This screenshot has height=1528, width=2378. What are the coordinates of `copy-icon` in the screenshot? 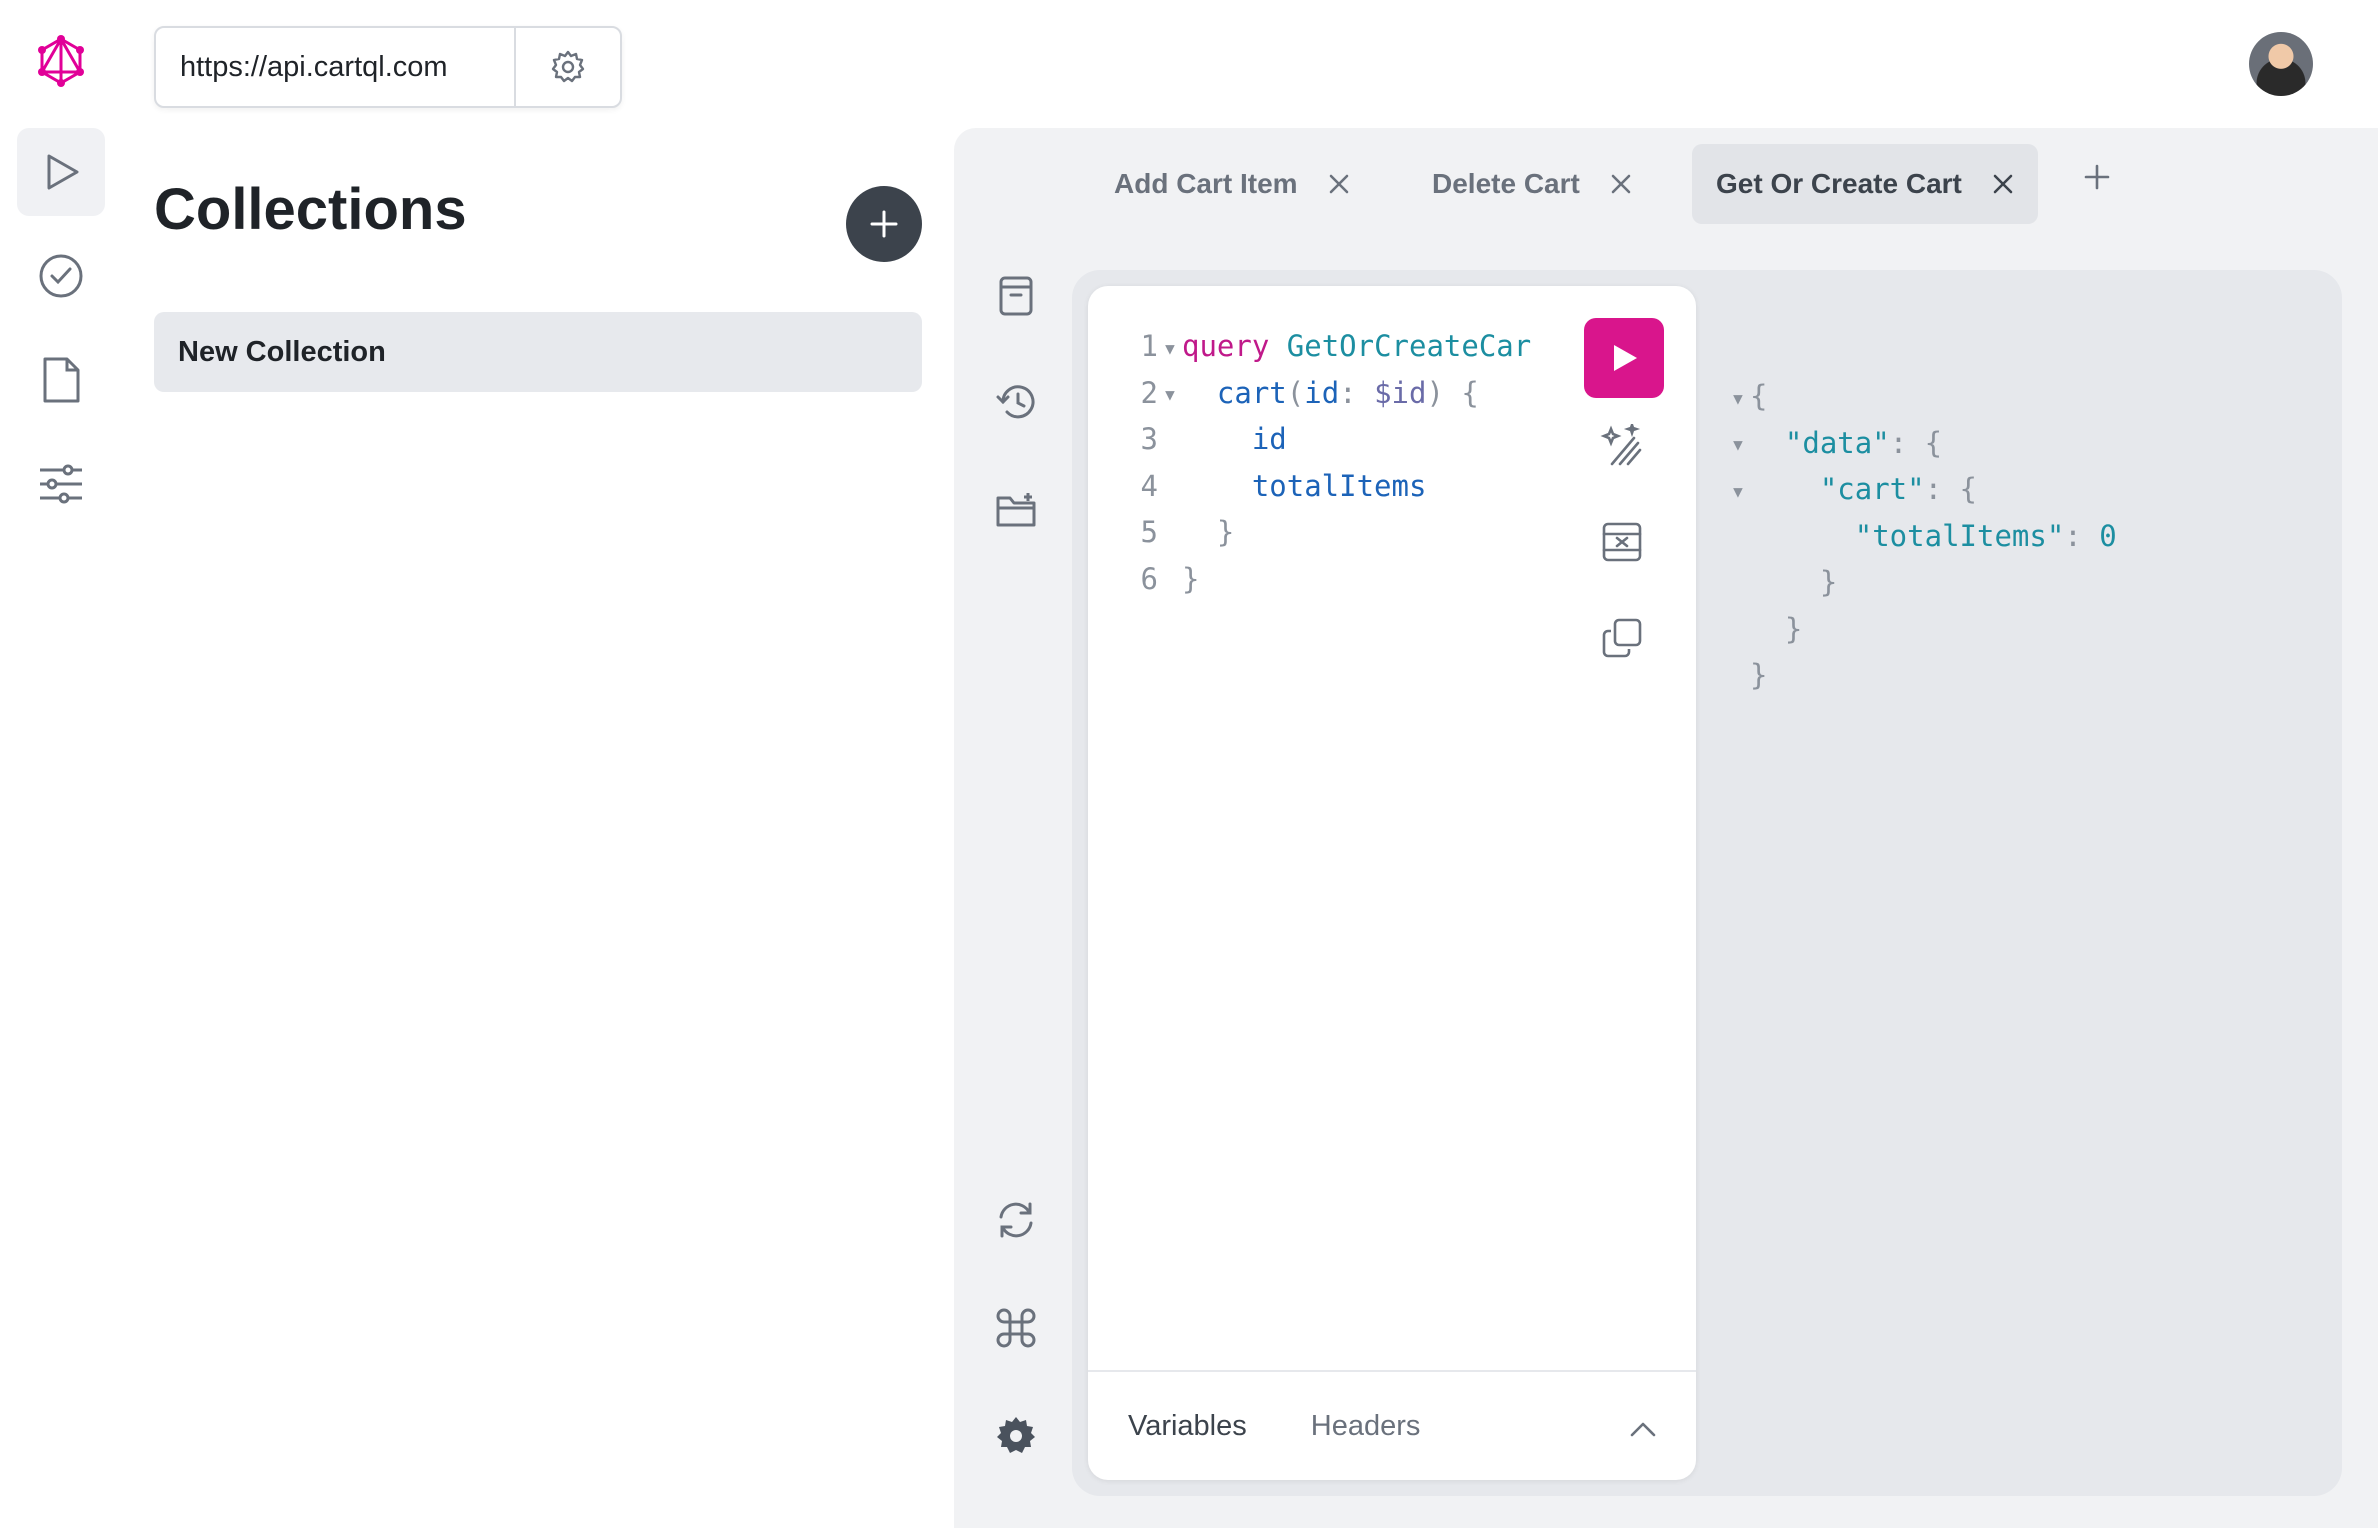 It's located at (1622, 638).